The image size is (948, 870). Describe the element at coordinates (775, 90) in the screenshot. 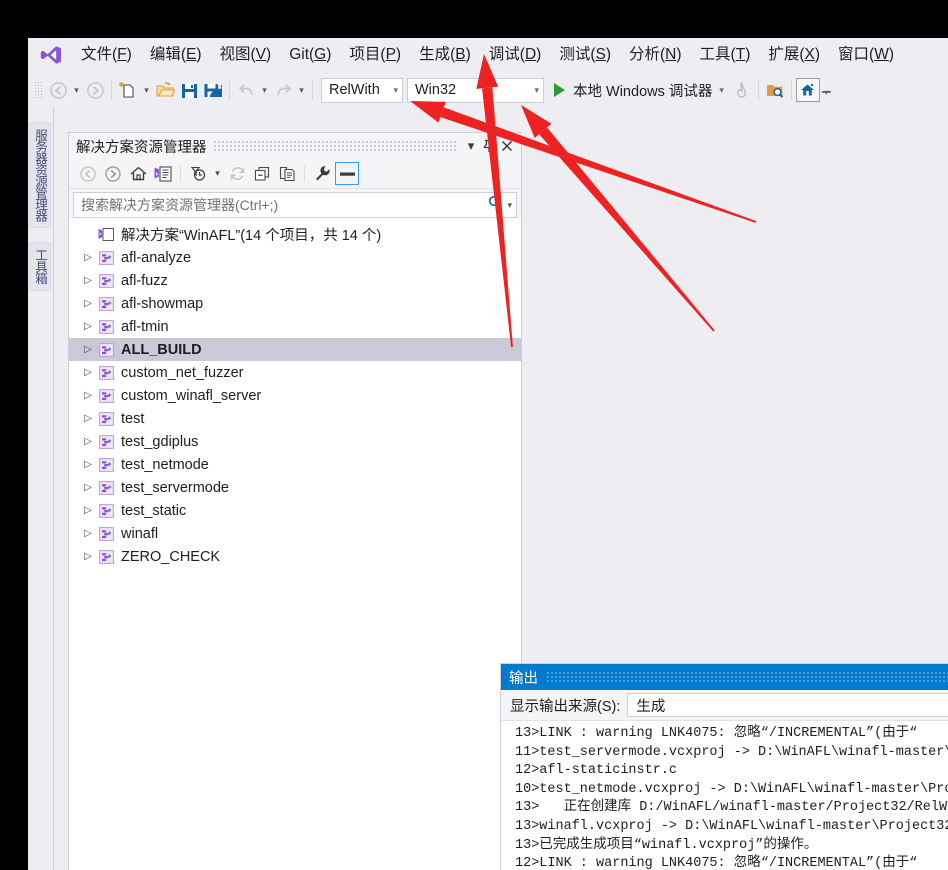

I see `search-folder-icon` at that location.